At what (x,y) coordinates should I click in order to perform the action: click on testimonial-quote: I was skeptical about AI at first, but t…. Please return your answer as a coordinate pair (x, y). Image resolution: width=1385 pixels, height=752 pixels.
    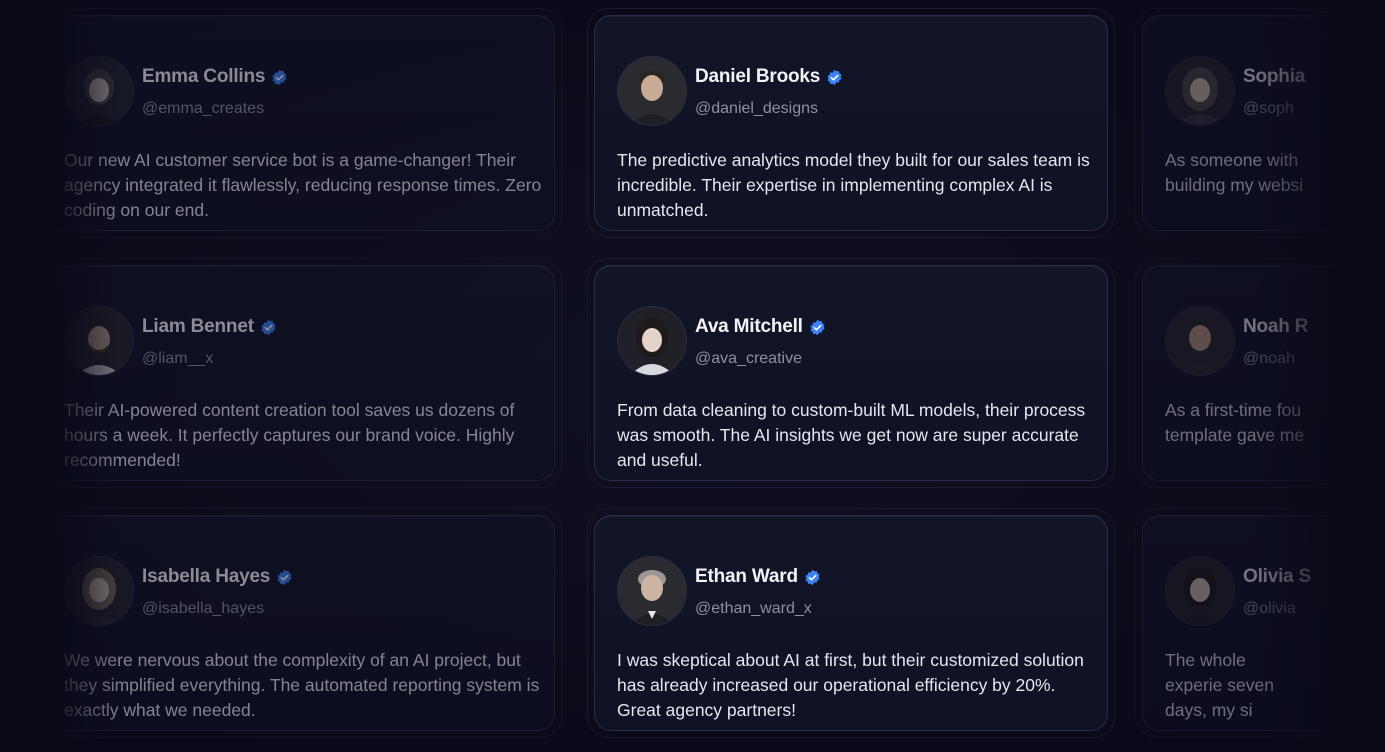
    Looking at the image, I should click on (850, 685).